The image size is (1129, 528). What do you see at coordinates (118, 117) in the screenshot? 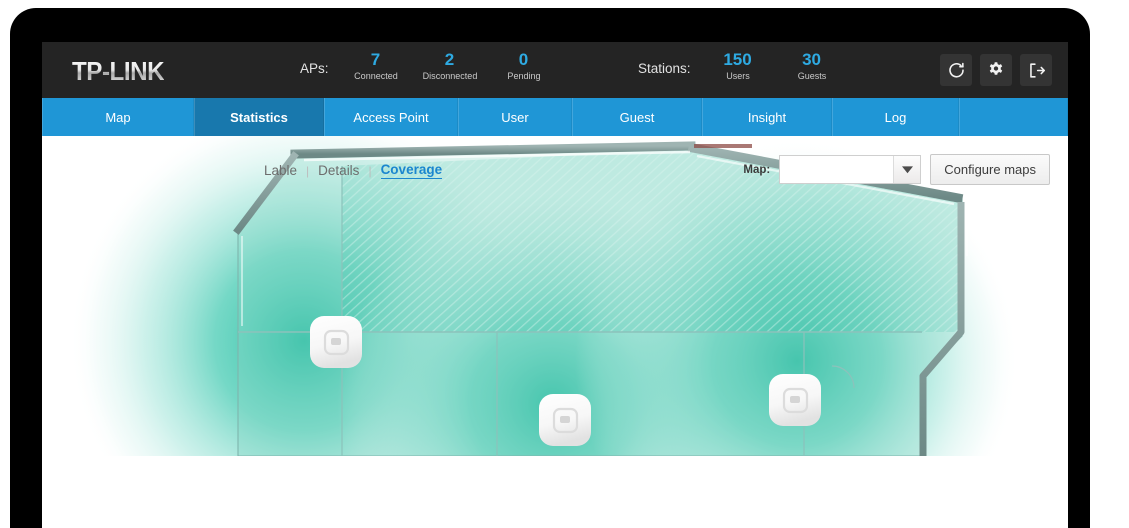
I see `tab-map: Map` at bounding box center [118, 117].